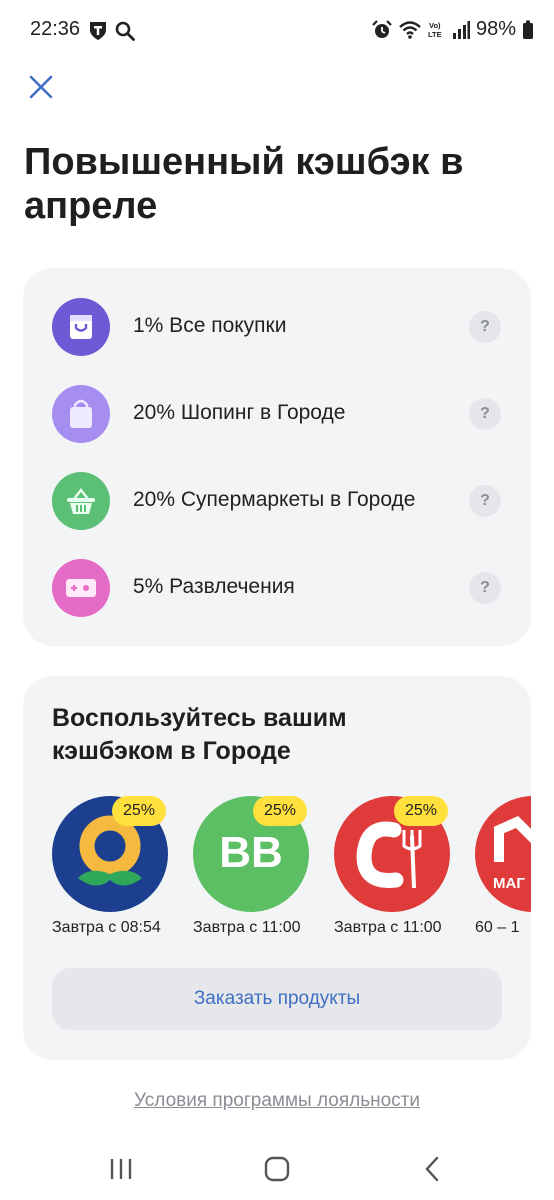 This screenshot has width=554, height=1200. I want to click on home-button, so click(277, 1169).